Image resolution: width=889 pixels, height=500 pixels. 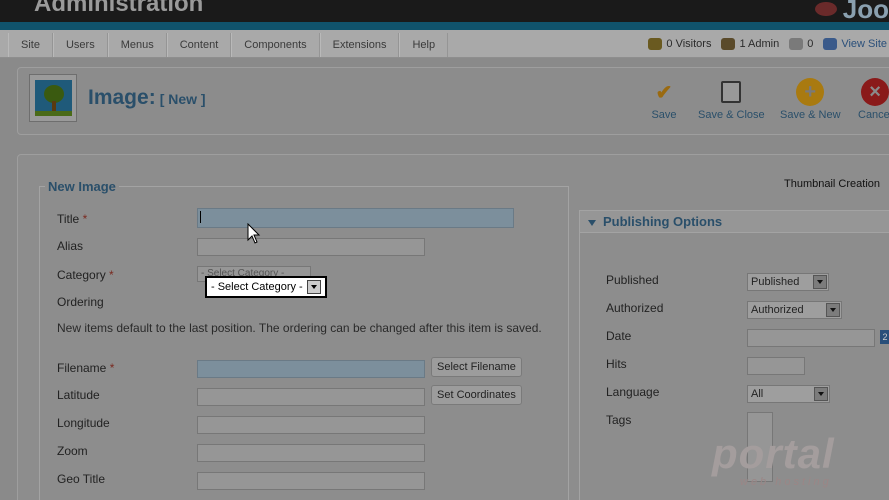 I want to click on close-icon: ×, so click(x=875, y=92).